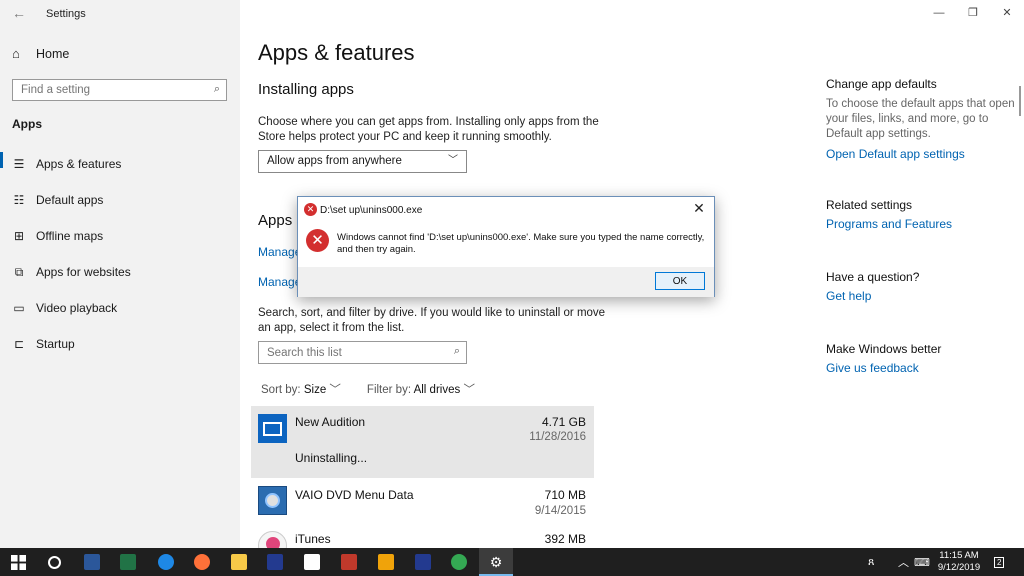  I want to click on sidebar-item-label: Offline maps, so click(70, 236).